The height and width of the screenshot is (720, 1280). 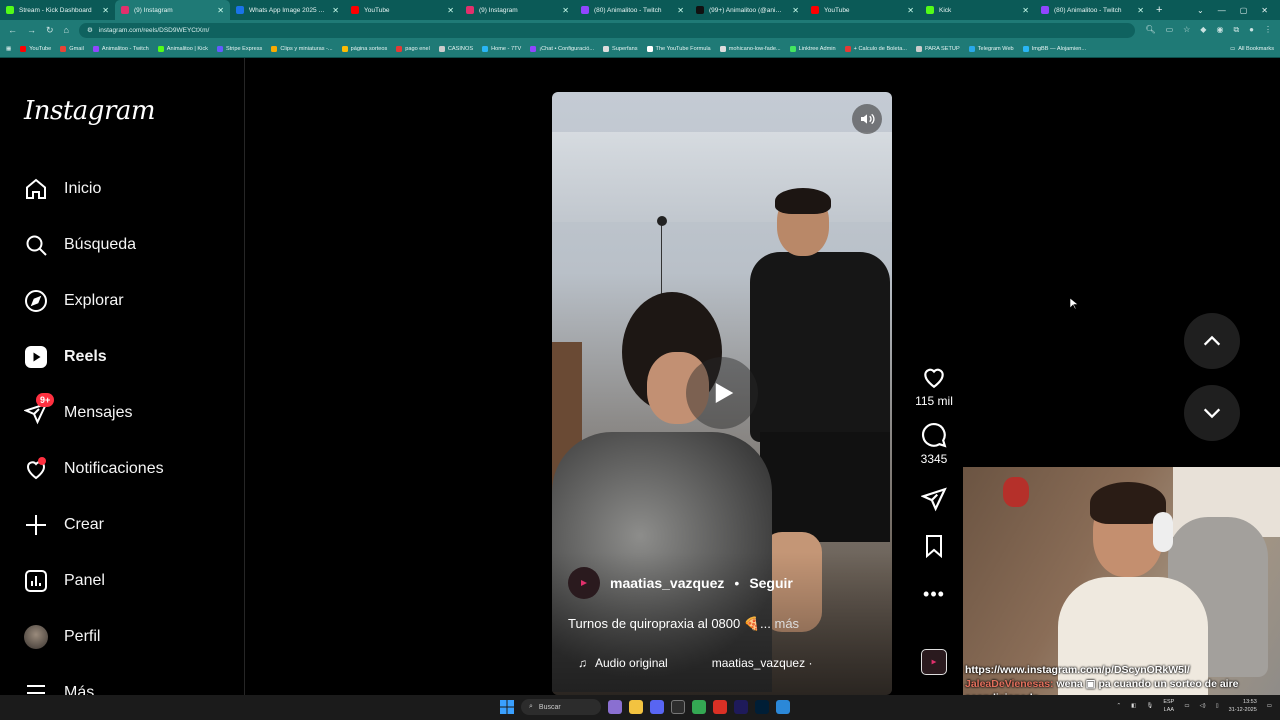 What do you see at coordinates (8, 49) in the screenshot?
I see `apps-grid-icon: ▦` at bounding box center [8, 49].